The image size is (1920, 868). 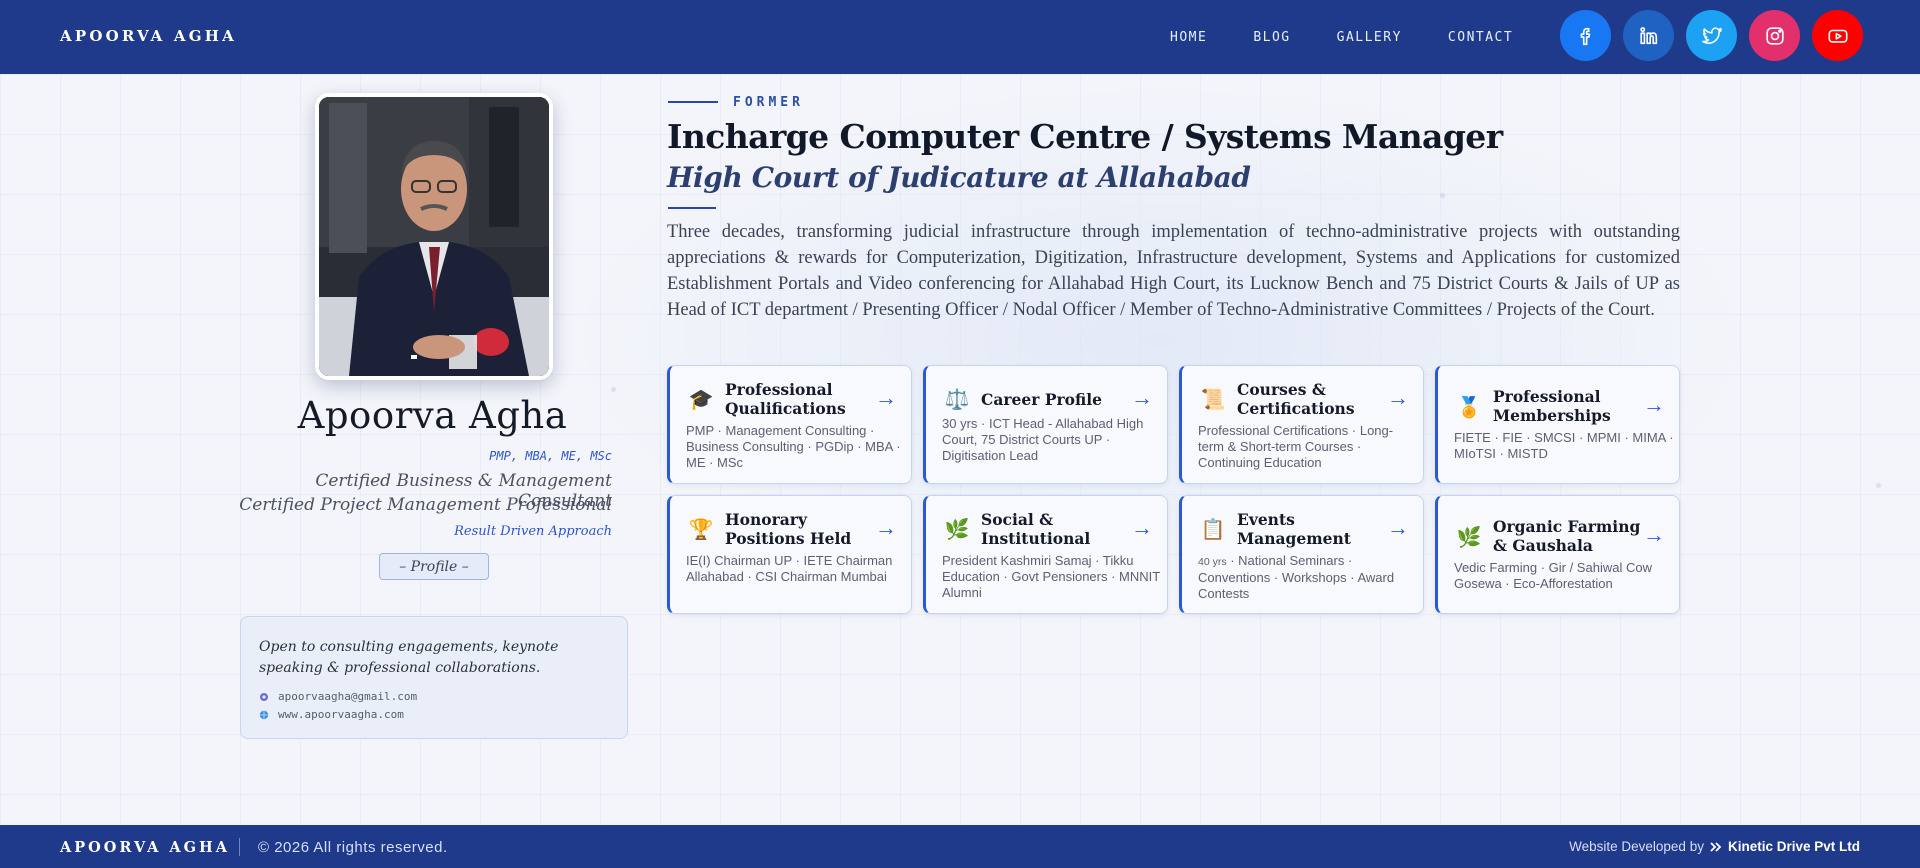 I want to click on hero-subtitle: High Court of Judicature at Allahabad, so click(x=959, y=177).